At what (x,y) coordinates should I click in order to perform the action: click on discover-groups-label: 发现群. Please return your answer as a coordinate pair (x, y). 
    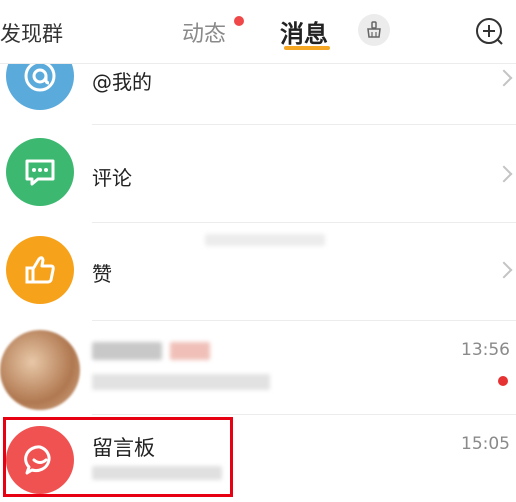
    Looking at the image, I should click on (31, 33).